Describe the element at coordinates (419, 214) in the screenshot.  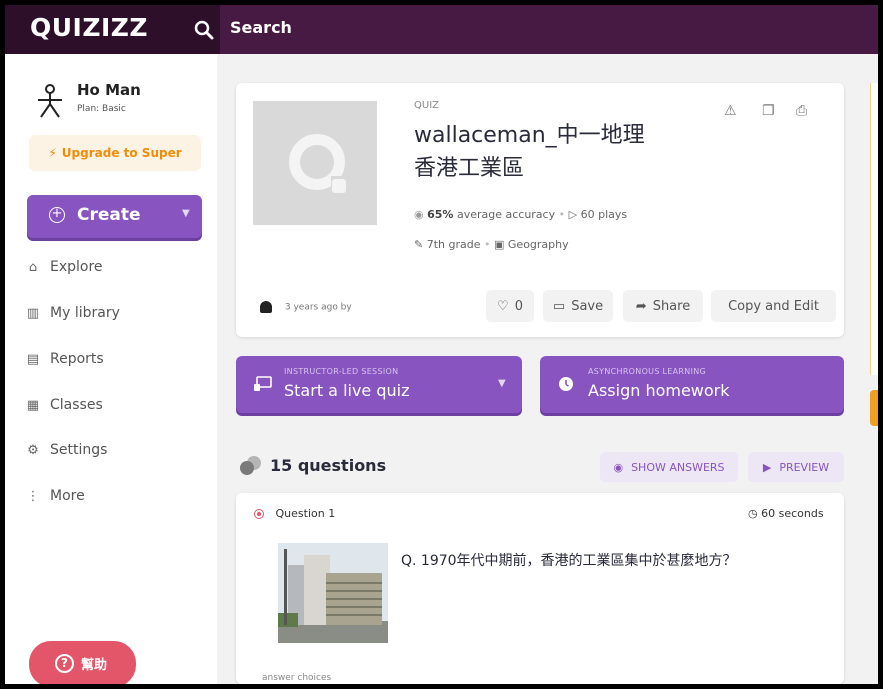
I see `accuracy-icon: ◉` at that location.